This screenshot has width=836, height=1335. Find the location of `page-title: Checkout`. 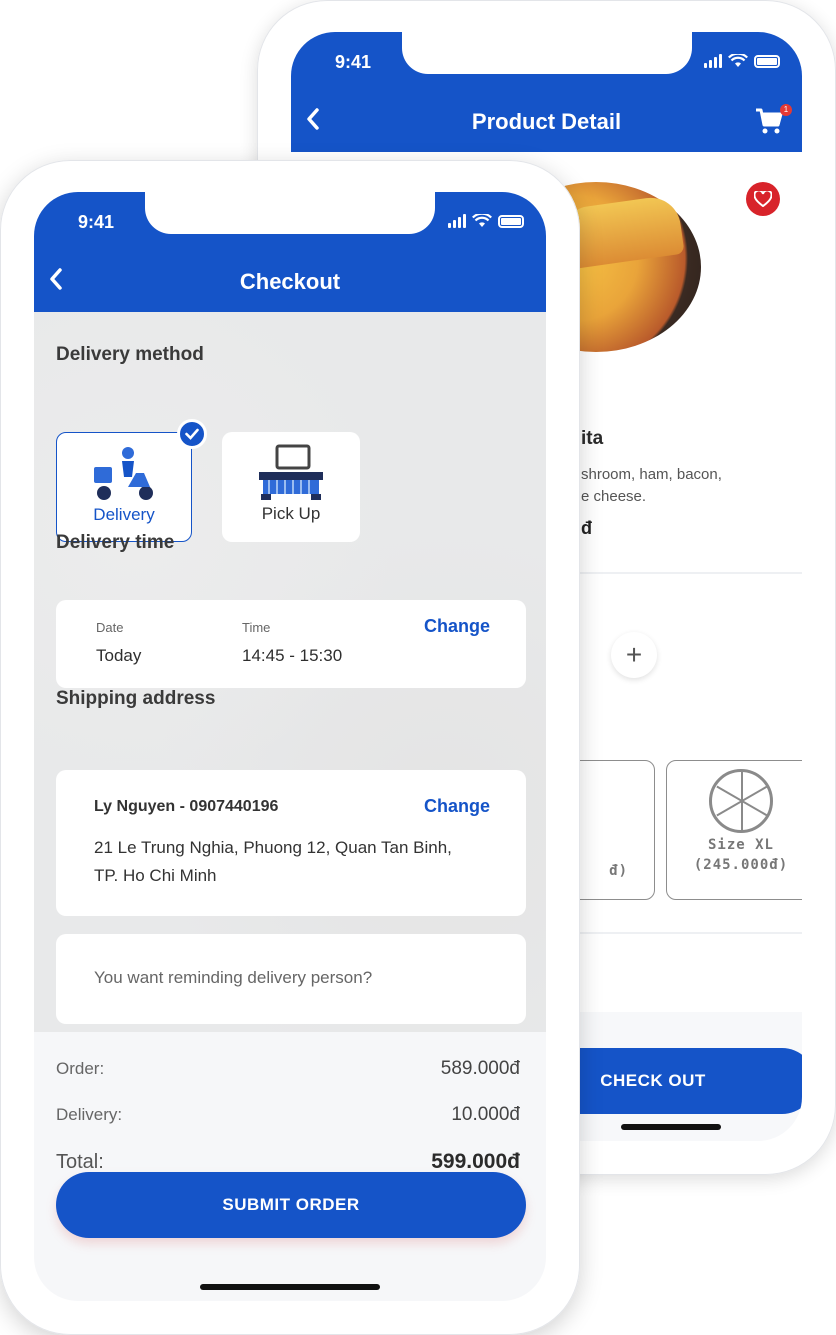

page-title: Checkout is located at coordinates (290, 281).